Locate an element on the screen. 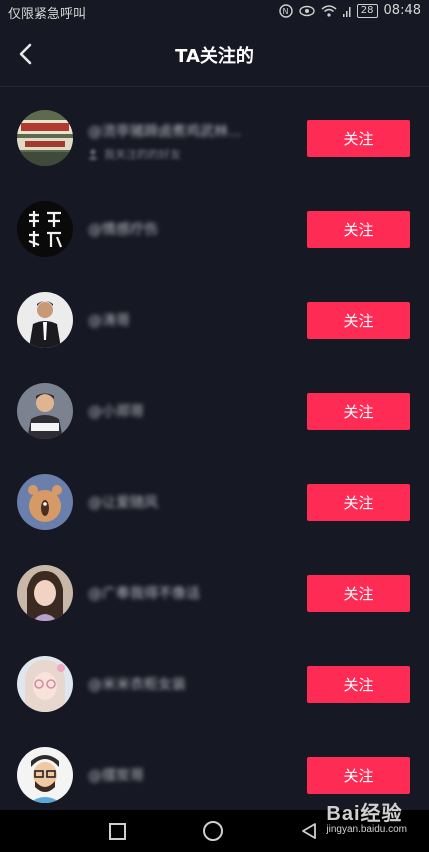 This screenshot has width=429, height=852. page-title: TA关注的 is located at coordinates (214, 56).